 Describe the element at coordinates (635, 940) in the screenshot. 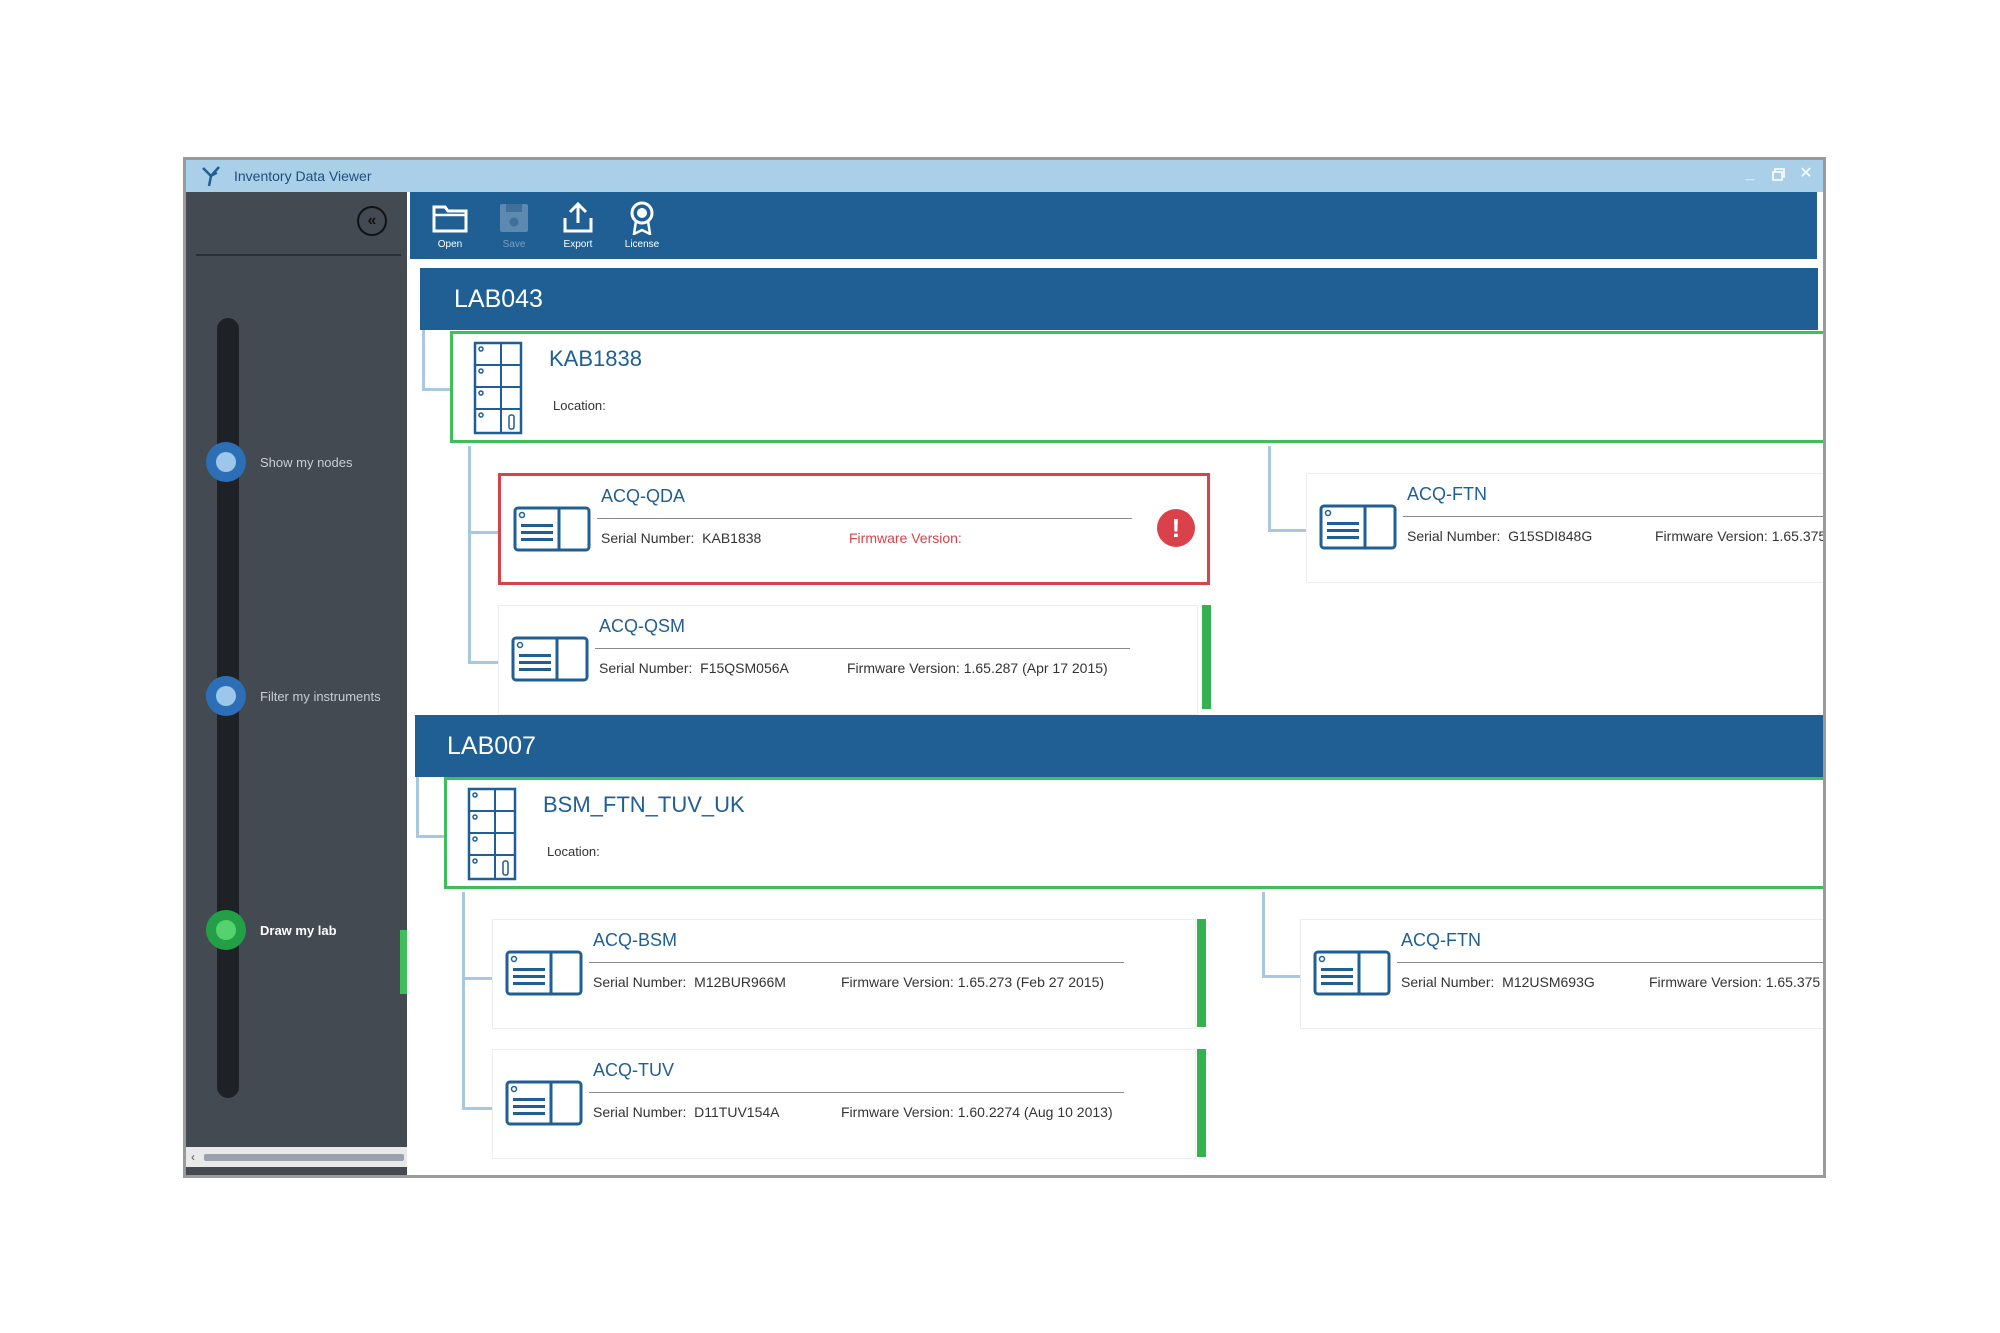

I see `instrument-name: ACQ-BSM` at that location.